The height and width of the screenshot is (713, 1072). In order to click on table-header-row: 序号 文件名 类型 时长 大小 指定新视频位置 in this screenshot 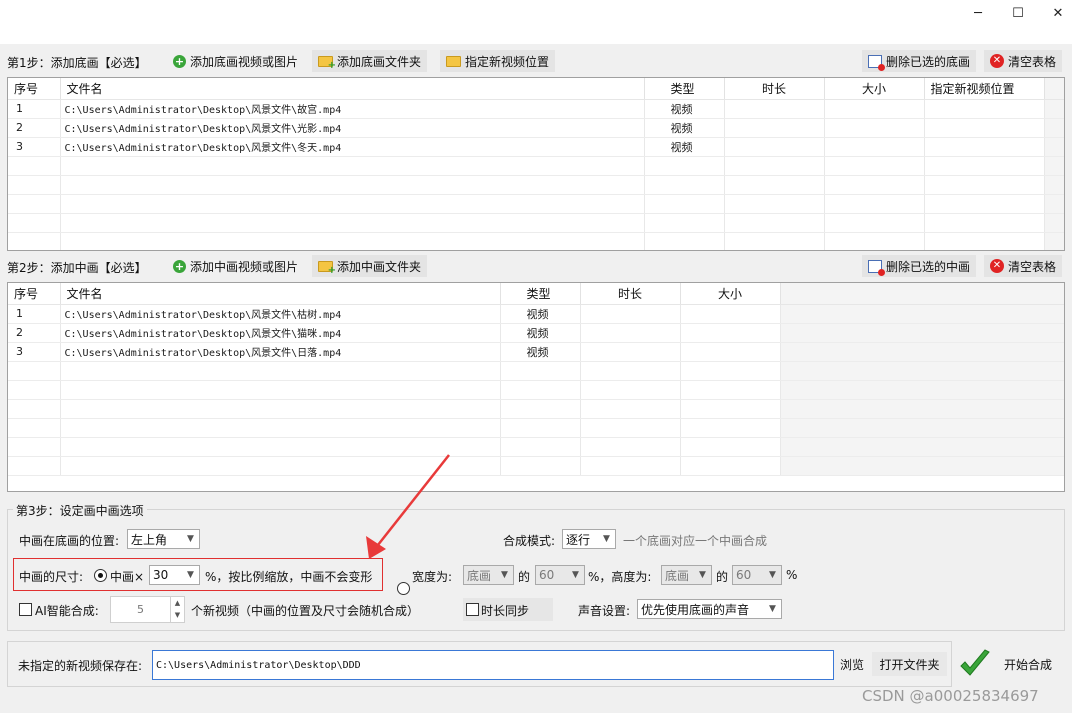, I will do `click(536, 89)`.